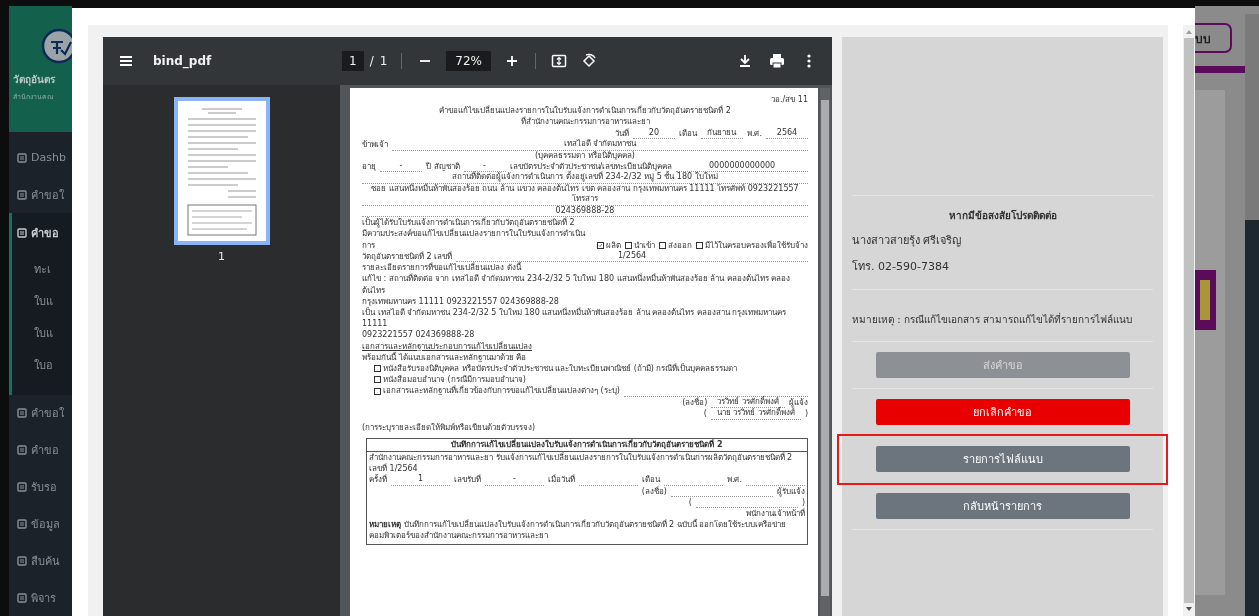 The image size is (1259, 616). What do you see at coordinates (901, 267) in the screenshot?
I see `contact-phone: โทร. 02-590-7384` at bounding box center [901, 267].